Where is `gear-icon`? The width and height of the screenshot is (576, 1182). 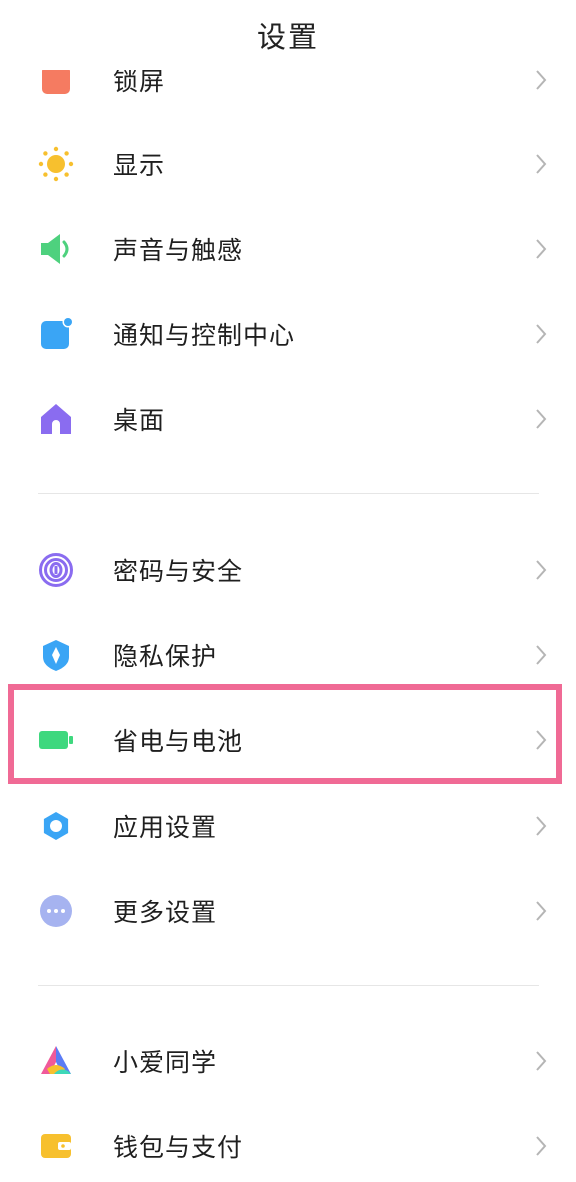 gear-icon is located at coordinates (56, 826).